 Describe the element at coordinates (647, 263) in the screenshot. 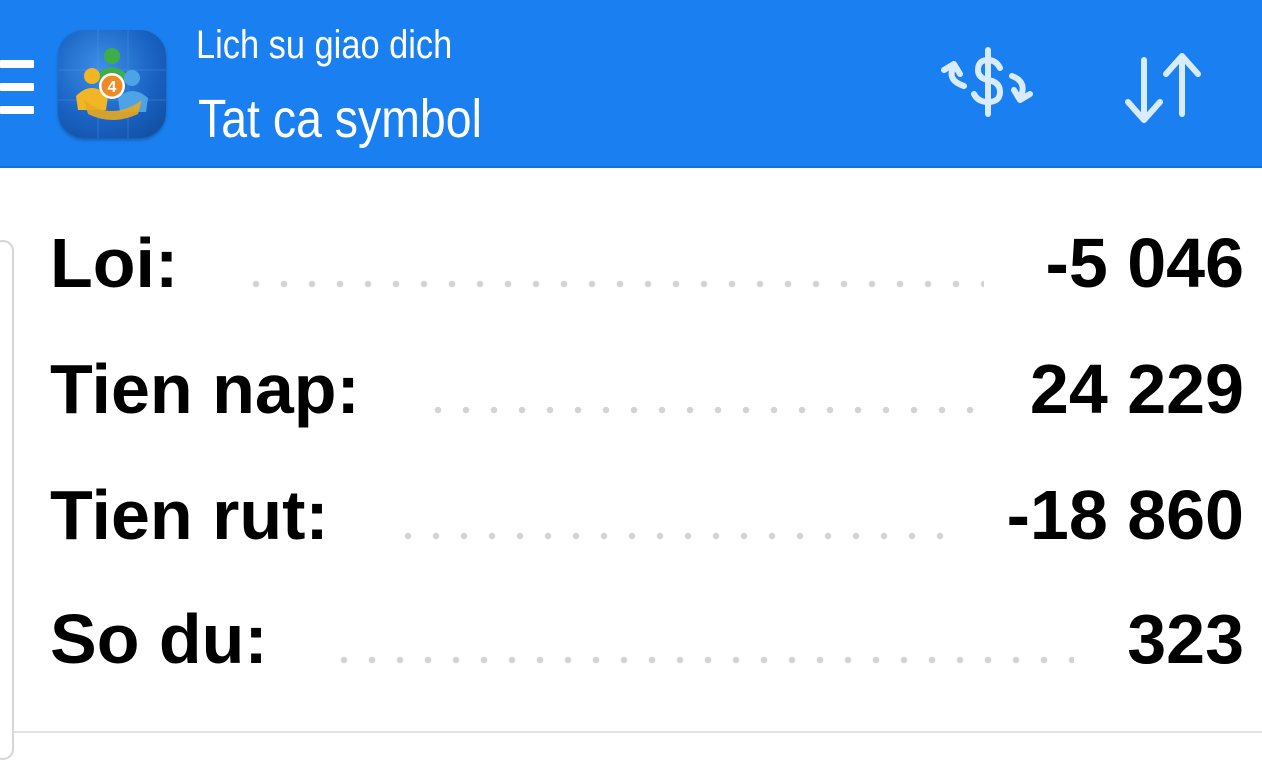

I see `summary-row-profit: Loi: -5 046` at that location.